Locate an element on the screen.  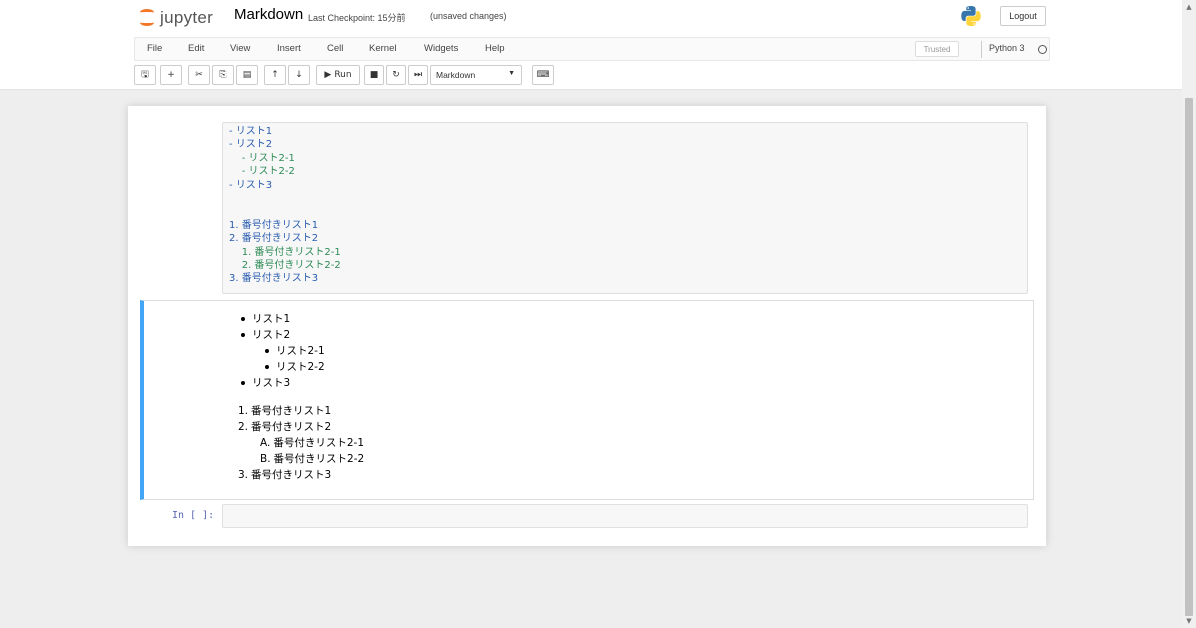
jupyter-logo-icon is located at coordinates (147, 18).